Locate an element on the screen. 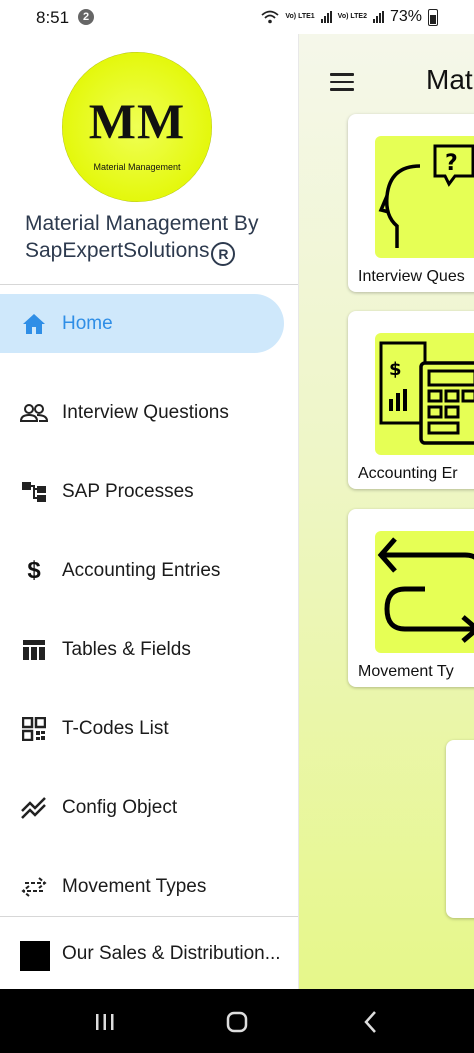  system-nav-bar is located at coordinates (237, 1021).